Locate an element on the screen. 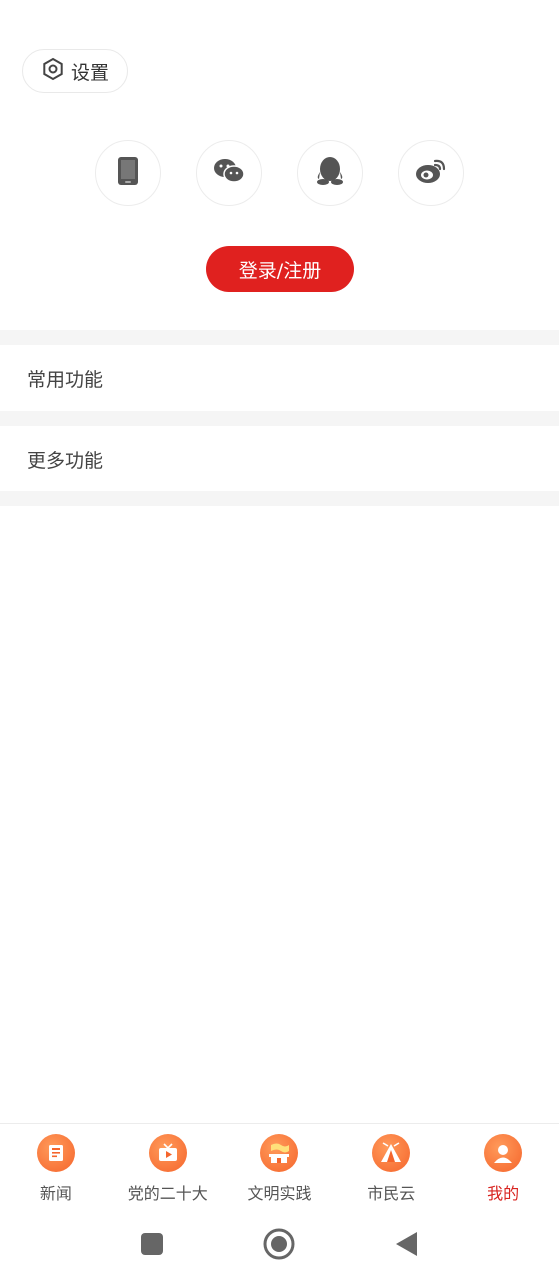 The image size is (559, 1280). tab-label: 新闻 is located at coordinates (55, 1193).